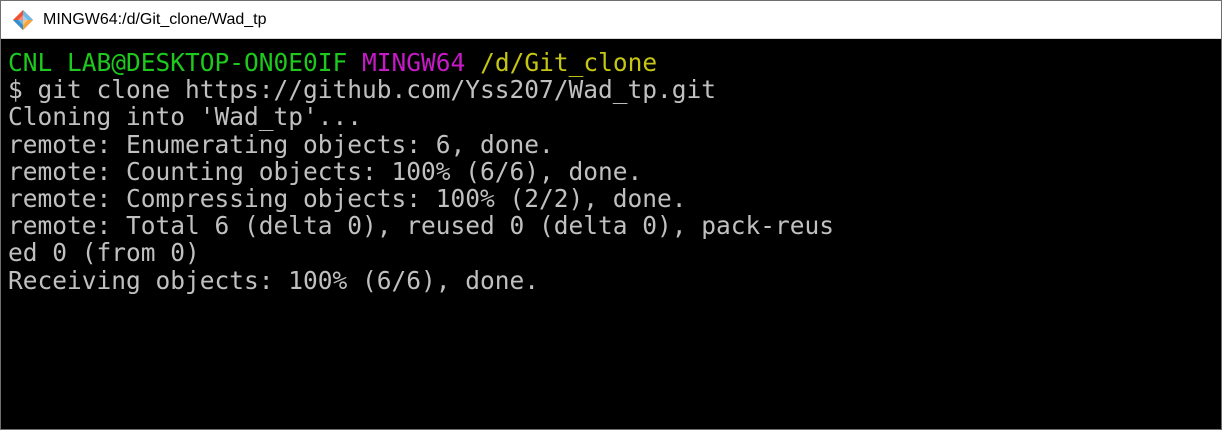 This screenshot has width=1222, height=430. What do you see at coordinates (23, 20) in the screenshot?
I see `git-bash-icon` at bounding box center [23, 20].